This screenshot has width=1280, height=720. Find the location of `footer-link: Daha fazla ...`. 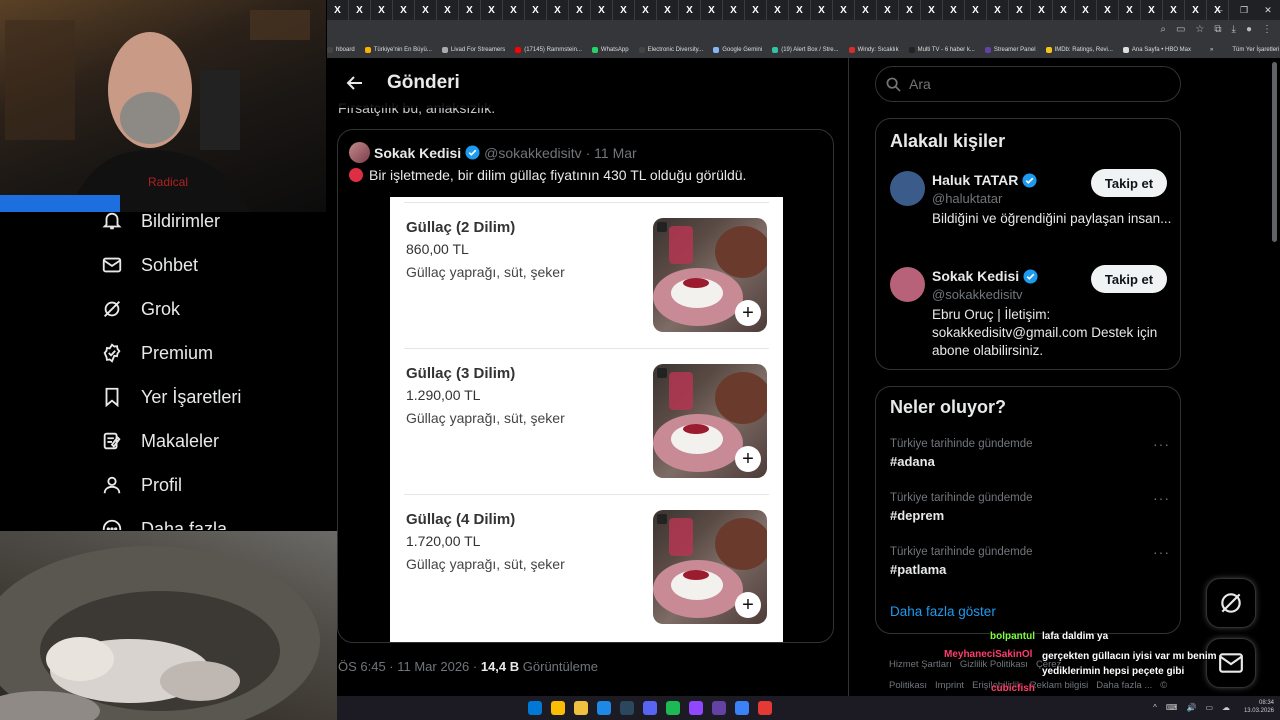

footer-link: Daha fazla ... is located at coordinates (1124, 685).